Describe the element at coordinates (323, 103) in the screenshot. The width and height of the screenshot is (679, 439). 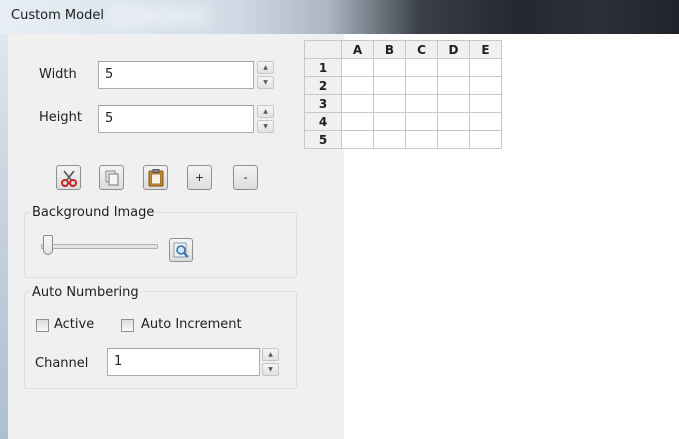
I see `row-header: 3` at that location.